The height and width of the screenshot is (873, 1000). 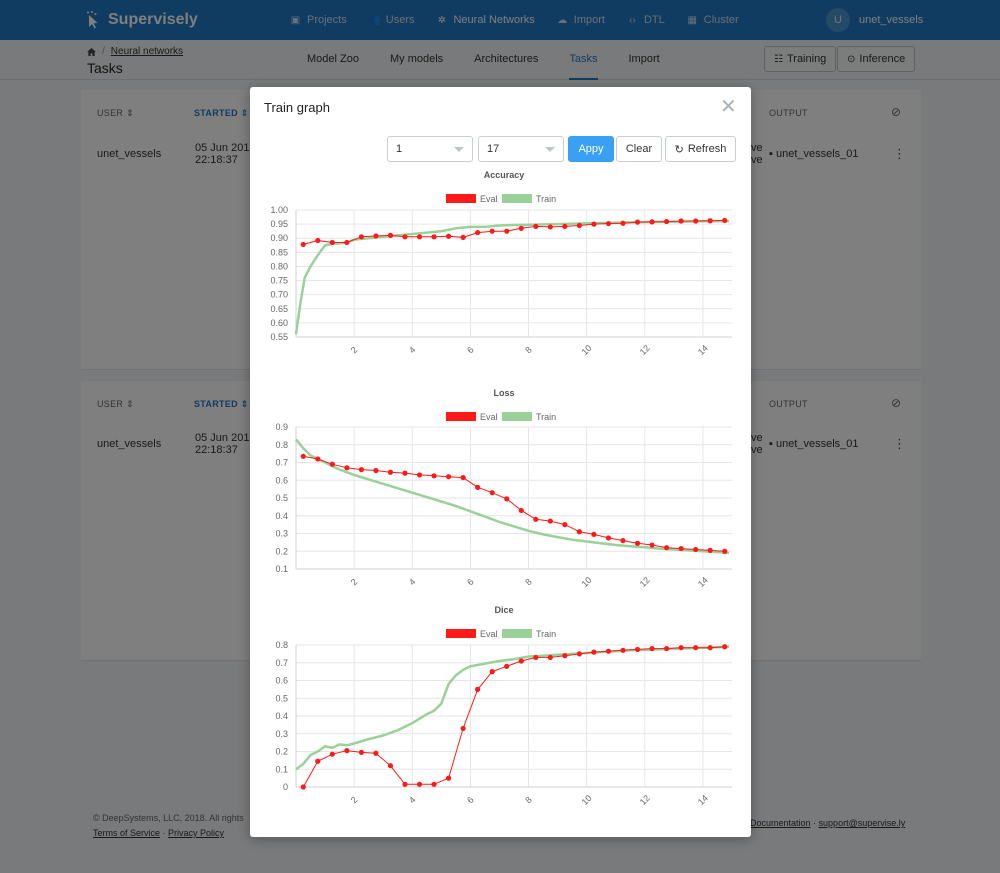 I want to click on y-tick-label: 0.2, so click(x=281, y=551).